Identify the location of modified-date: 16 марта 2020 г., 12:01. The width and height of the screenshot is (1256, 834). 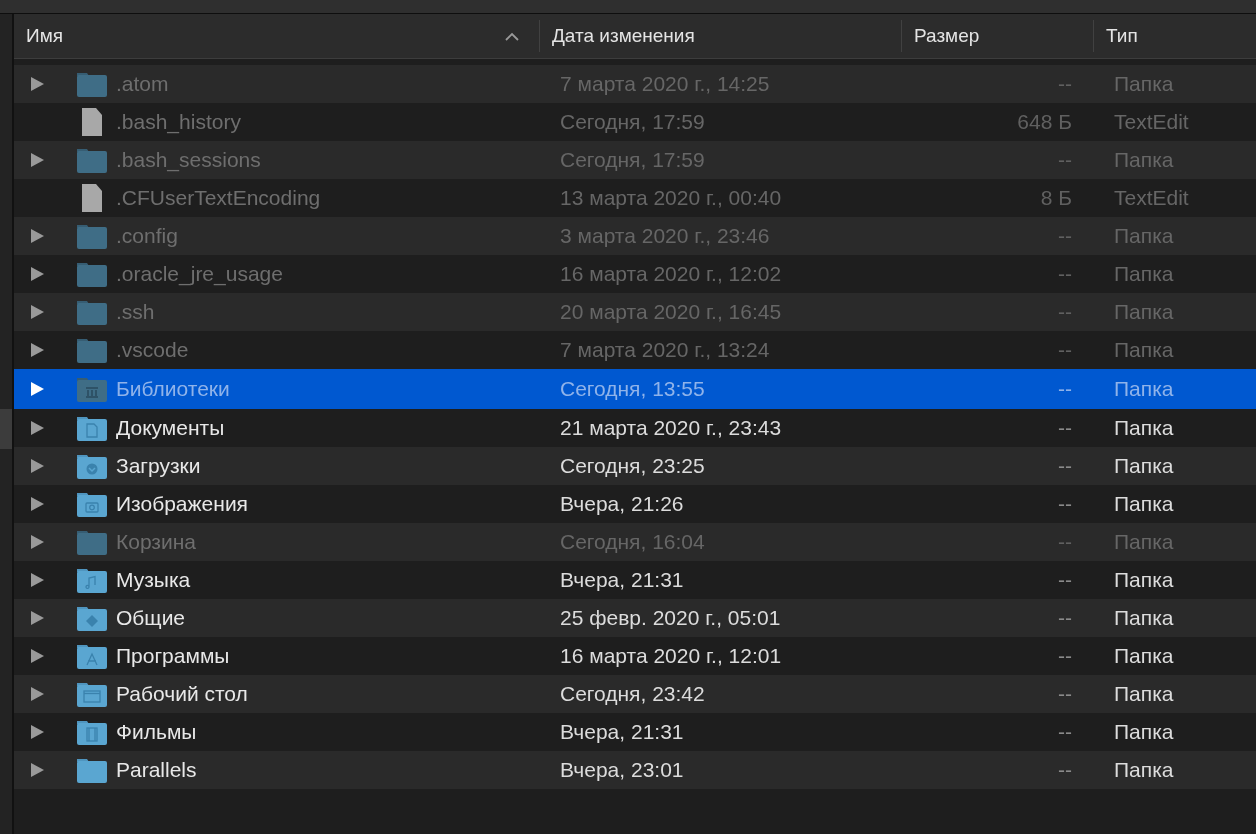
(671, 656).